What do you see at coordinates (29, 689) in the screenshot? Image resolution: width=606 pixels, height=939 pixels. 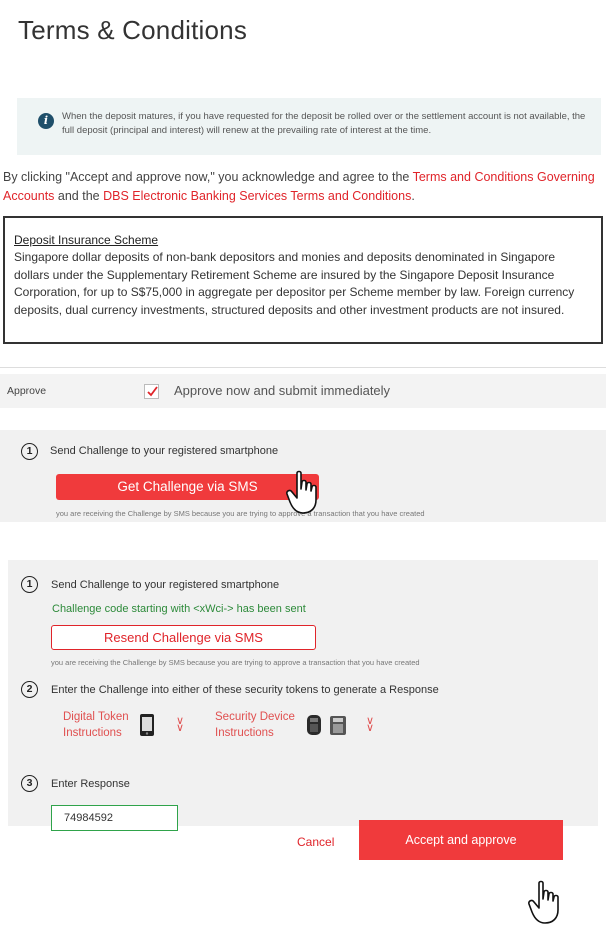 I see `step-number: 2` at bounding box center [29, 689].